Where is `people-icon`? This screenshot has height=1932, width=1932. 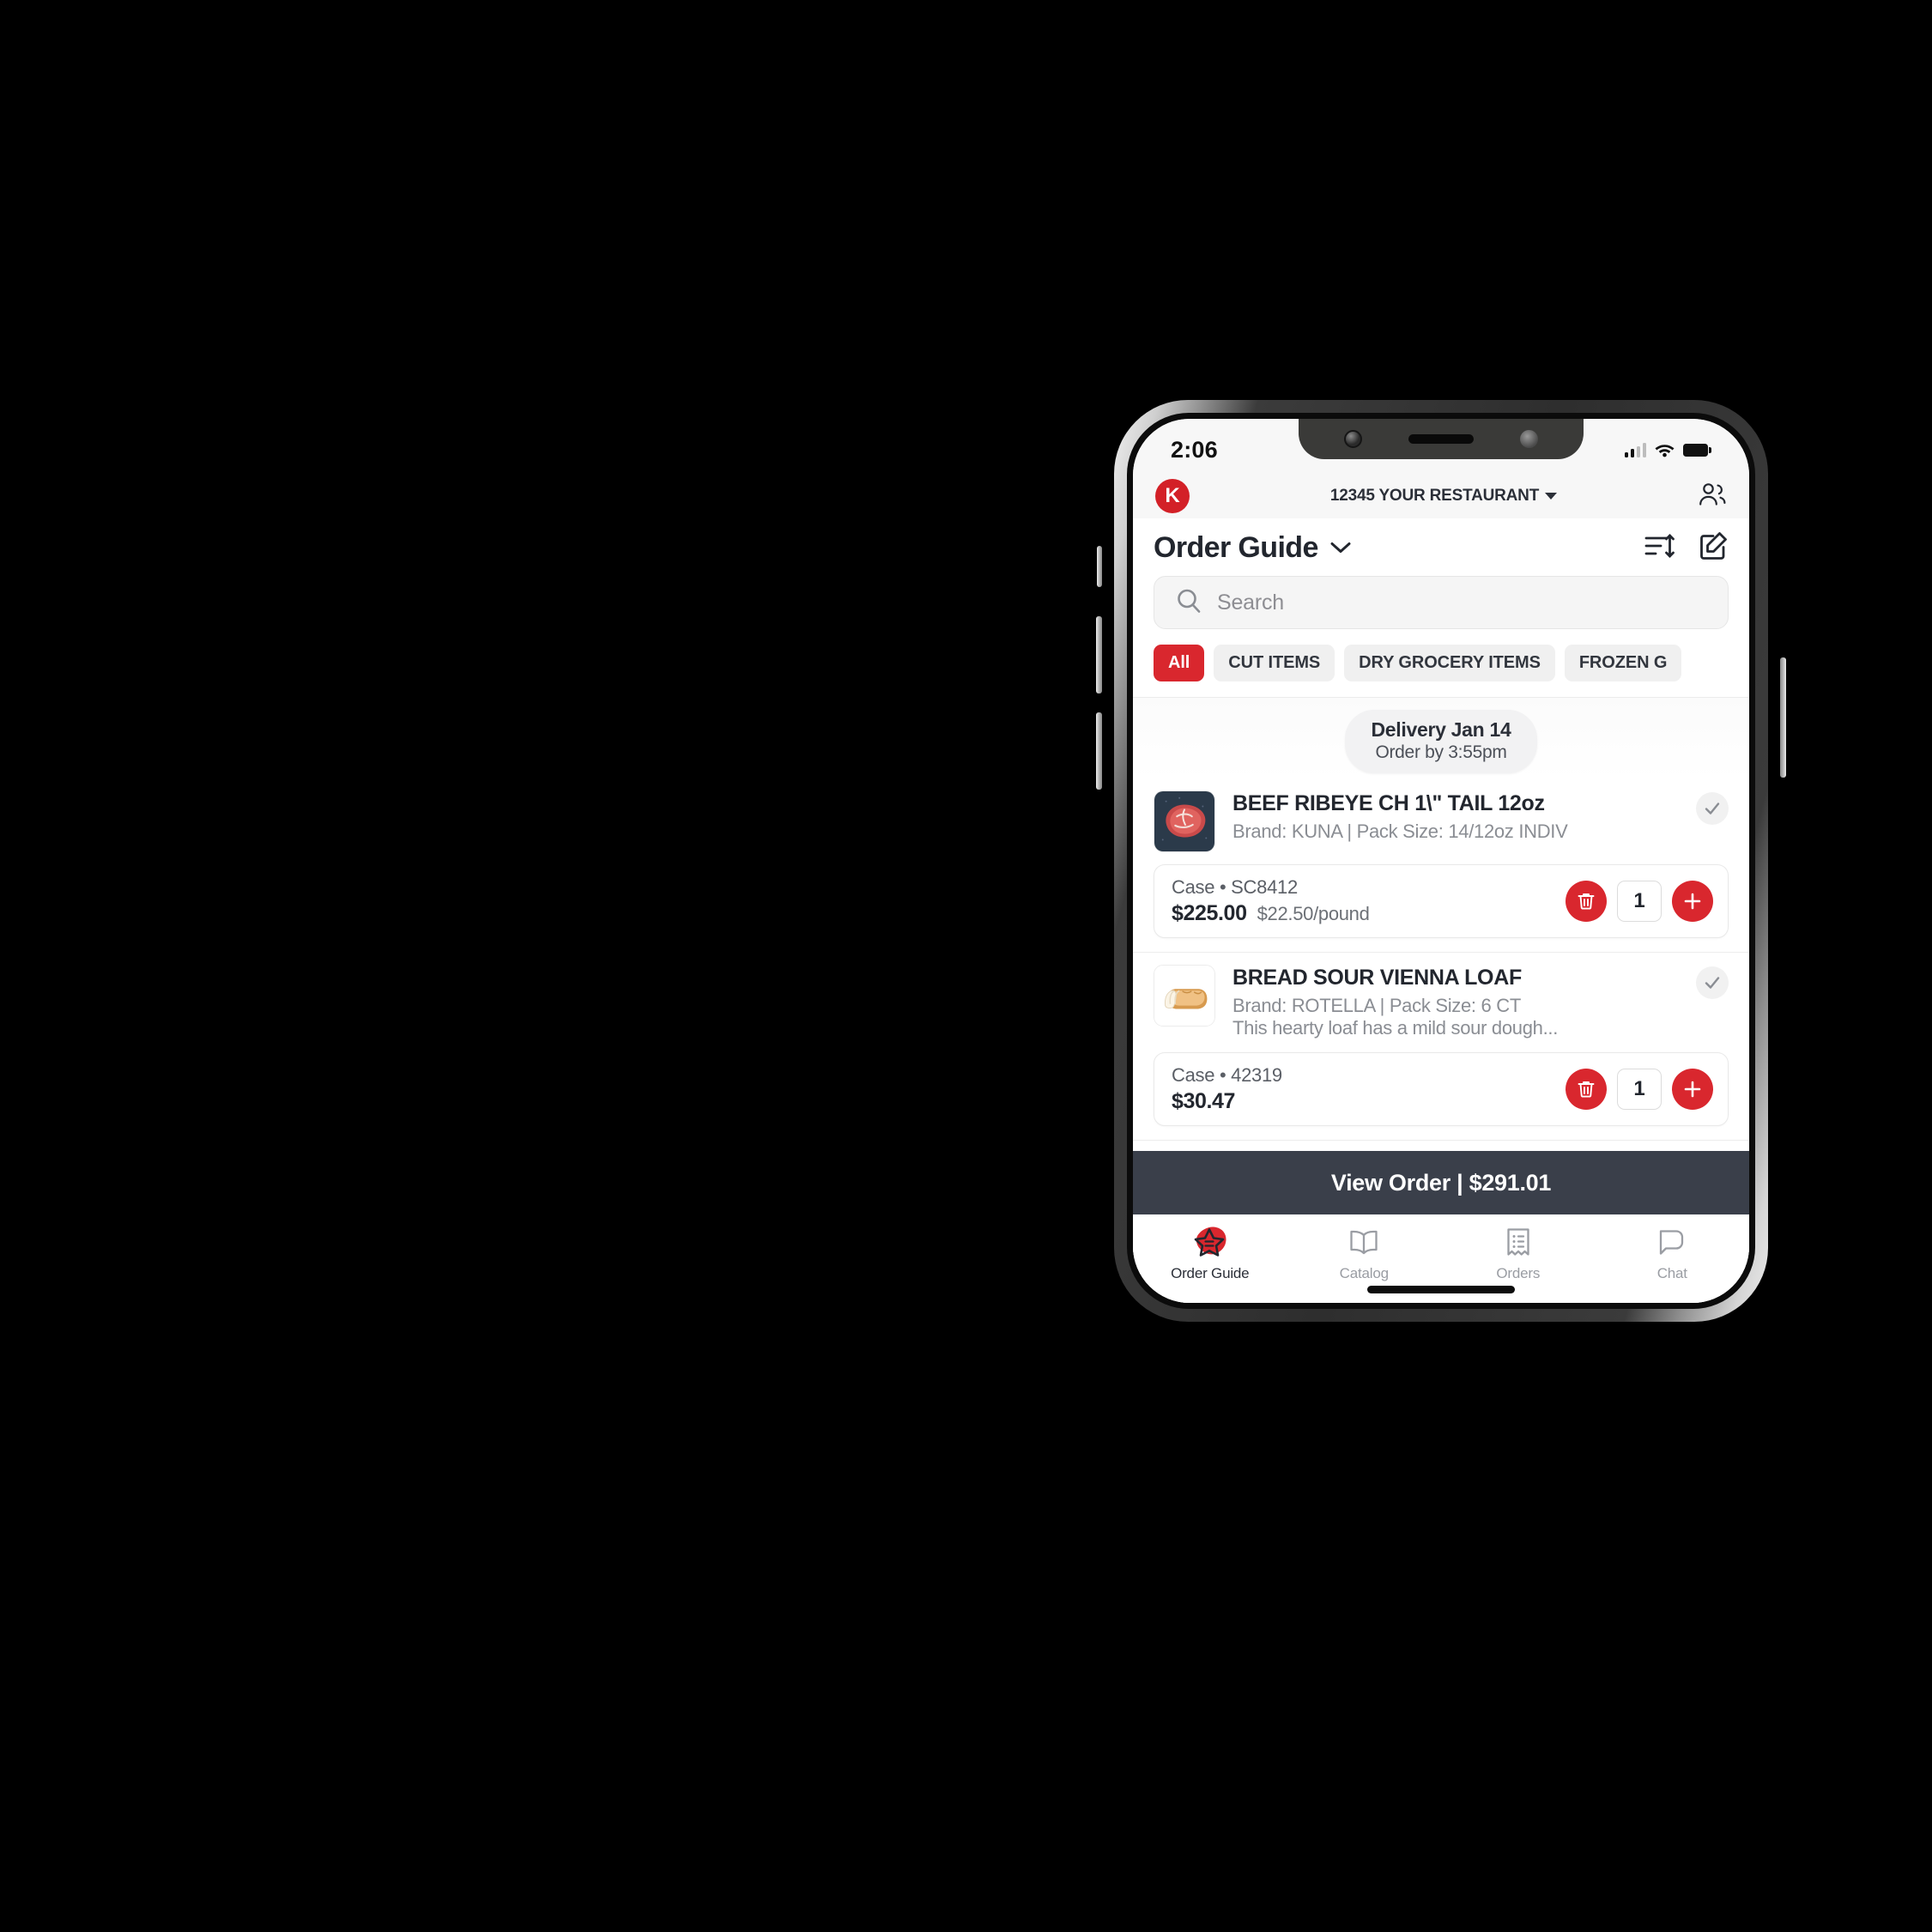
people-icon is located at coordinates (1713, 497).